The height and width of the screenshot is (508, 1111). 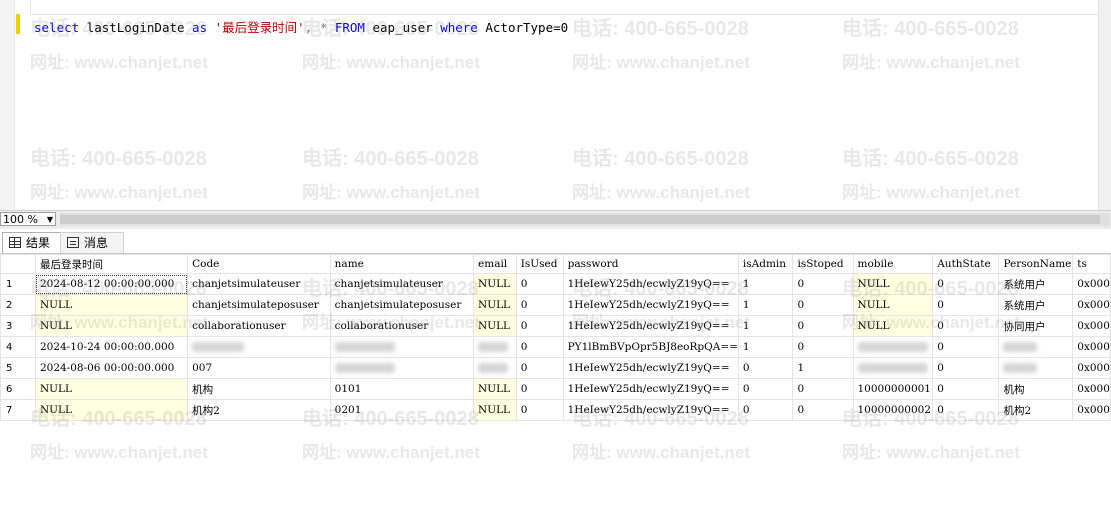 What do you see at coordinates (893, 264) in the screenshot?
I see `column-header: mobile` at bounding box center [893, 264].